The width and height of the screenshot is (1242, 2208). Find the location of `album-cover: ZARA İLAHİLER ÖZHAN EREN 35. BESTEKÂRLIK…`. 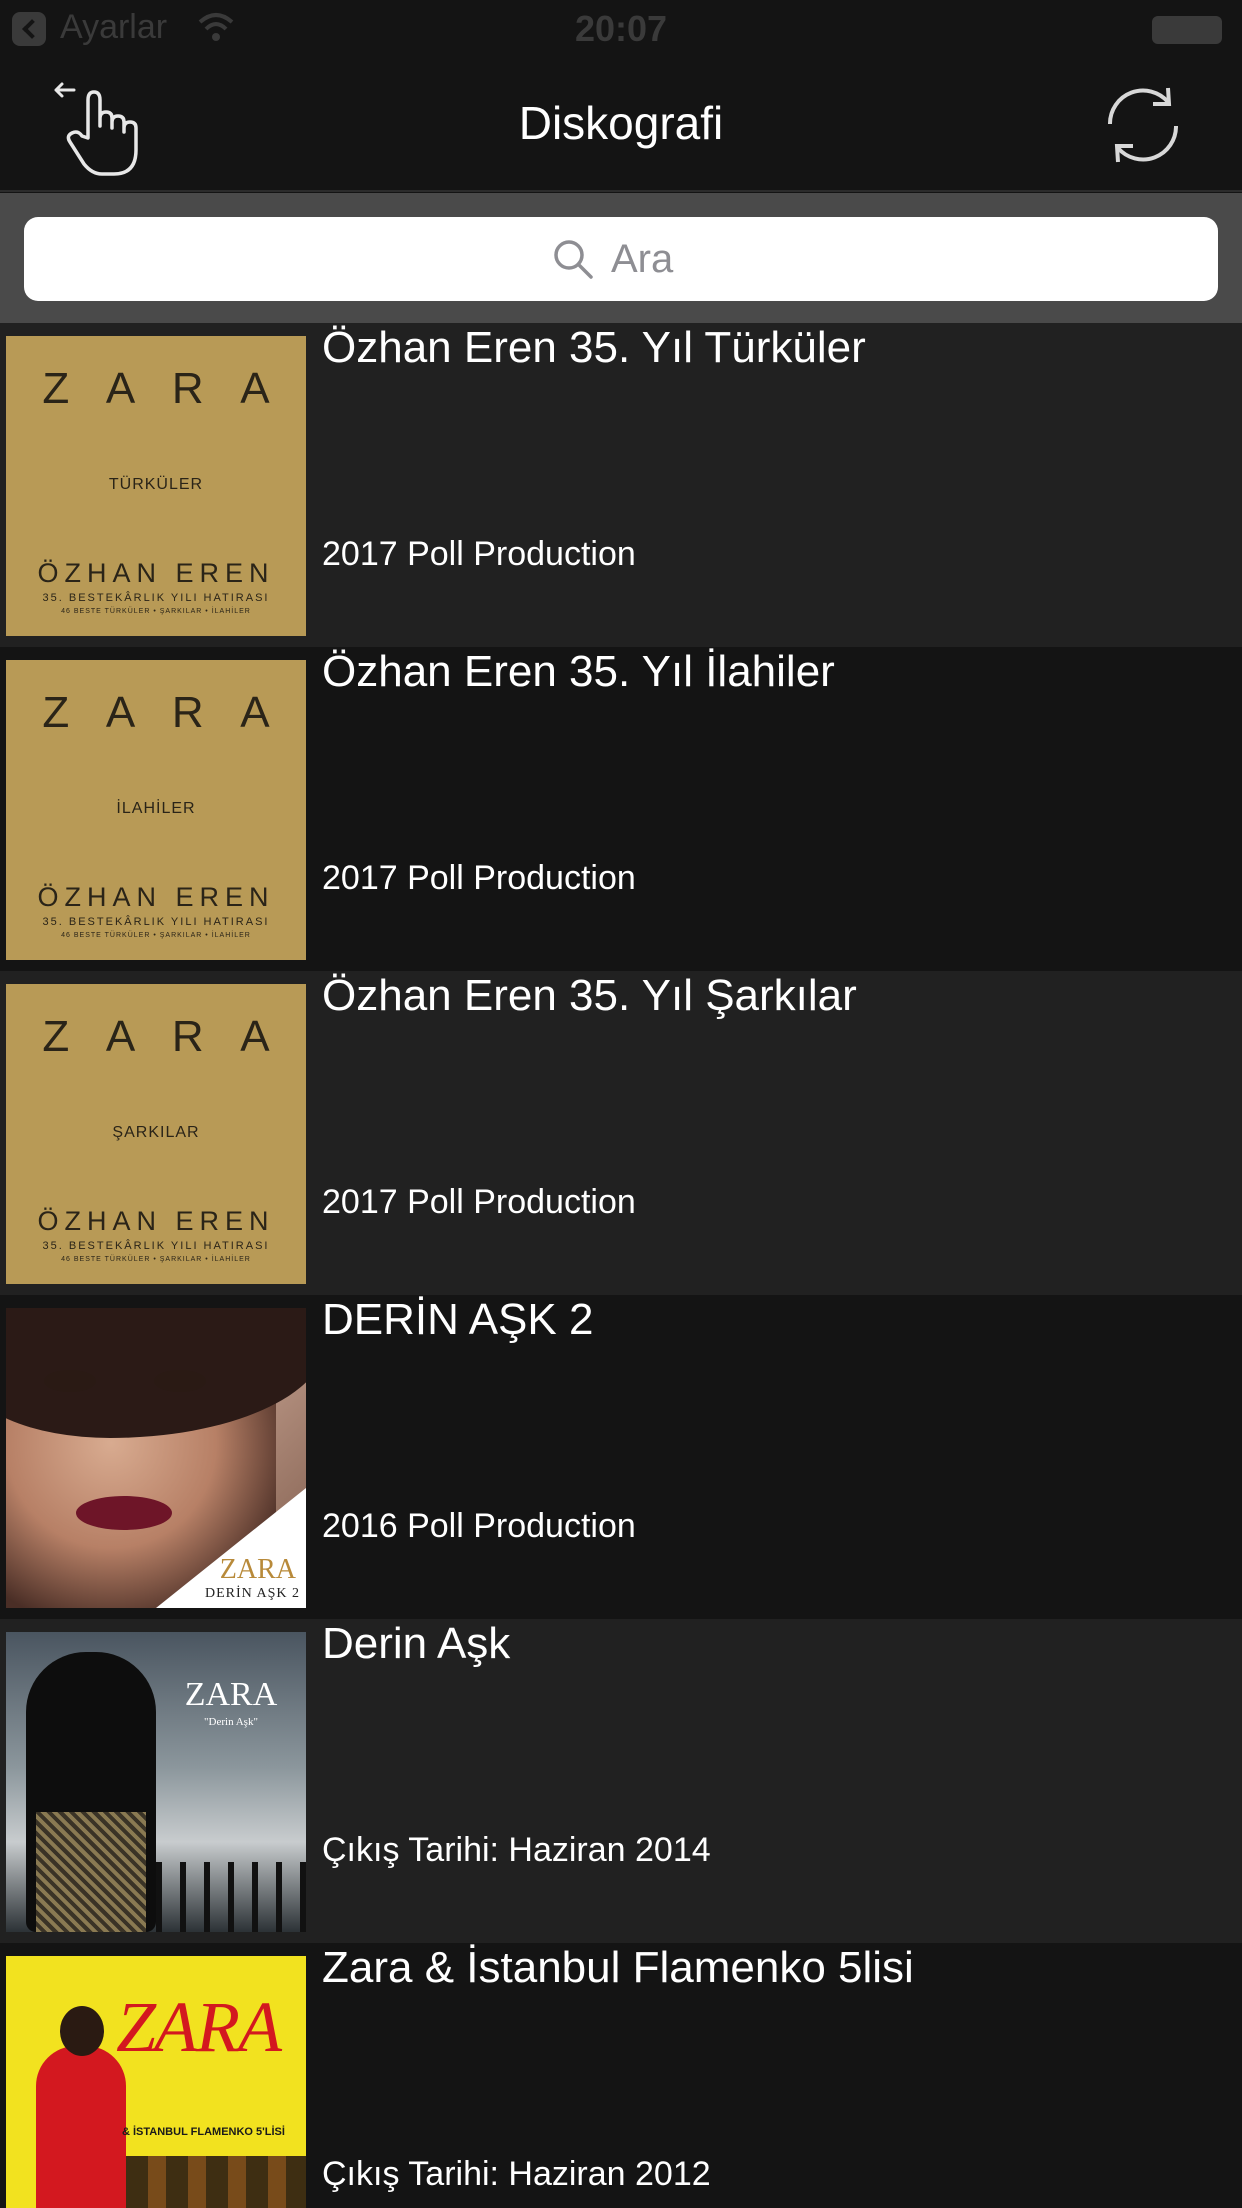

album-cover: ZARA İLAHİLER ÖZHAN EREN 35. BESTEKÂRLIK… is located at coordinates (156, 810).